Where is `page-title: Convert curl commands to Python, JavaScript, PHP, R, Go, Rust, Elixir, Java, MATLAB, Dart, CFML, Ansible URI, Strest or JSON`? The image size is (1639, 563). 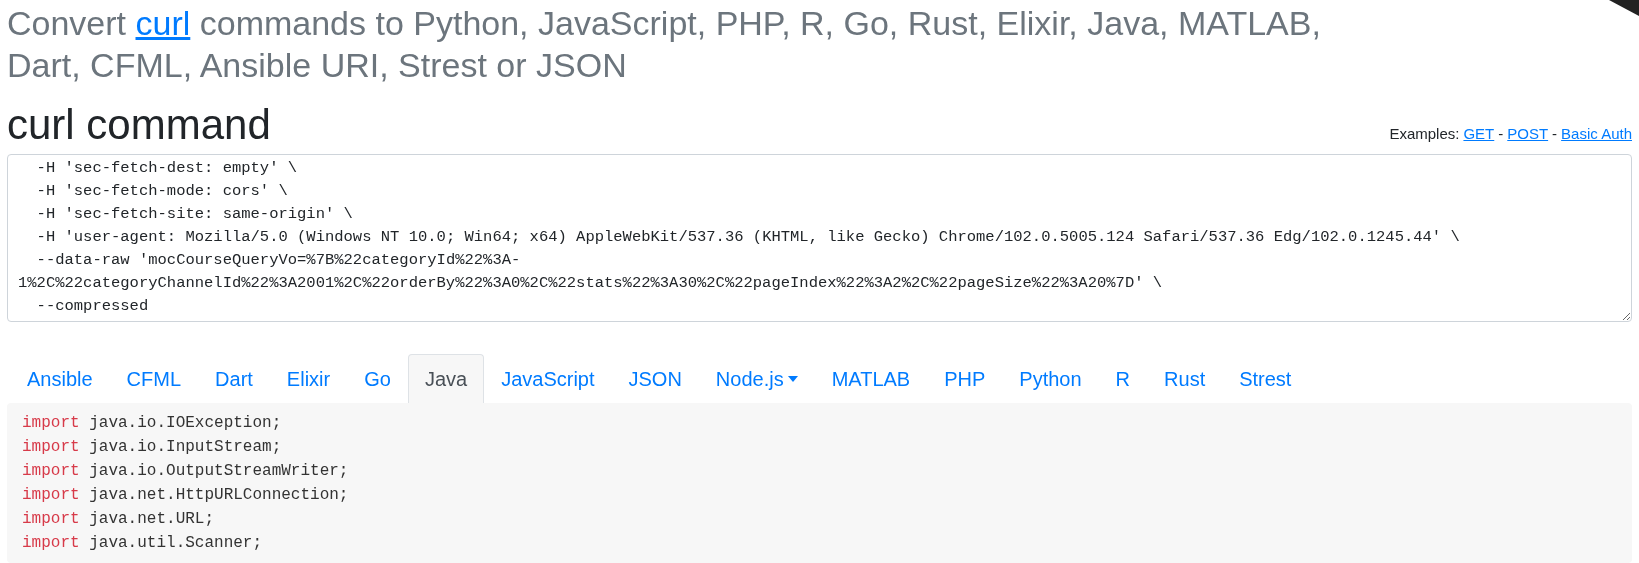 page-title: Convert curl commands to Python, JavaScript, PHP, R, Go, Rust, Elixir, Java, MATLAB, Dart, CFML, Ansible URI, Strest or JSON is located at coordinates (664, 44).